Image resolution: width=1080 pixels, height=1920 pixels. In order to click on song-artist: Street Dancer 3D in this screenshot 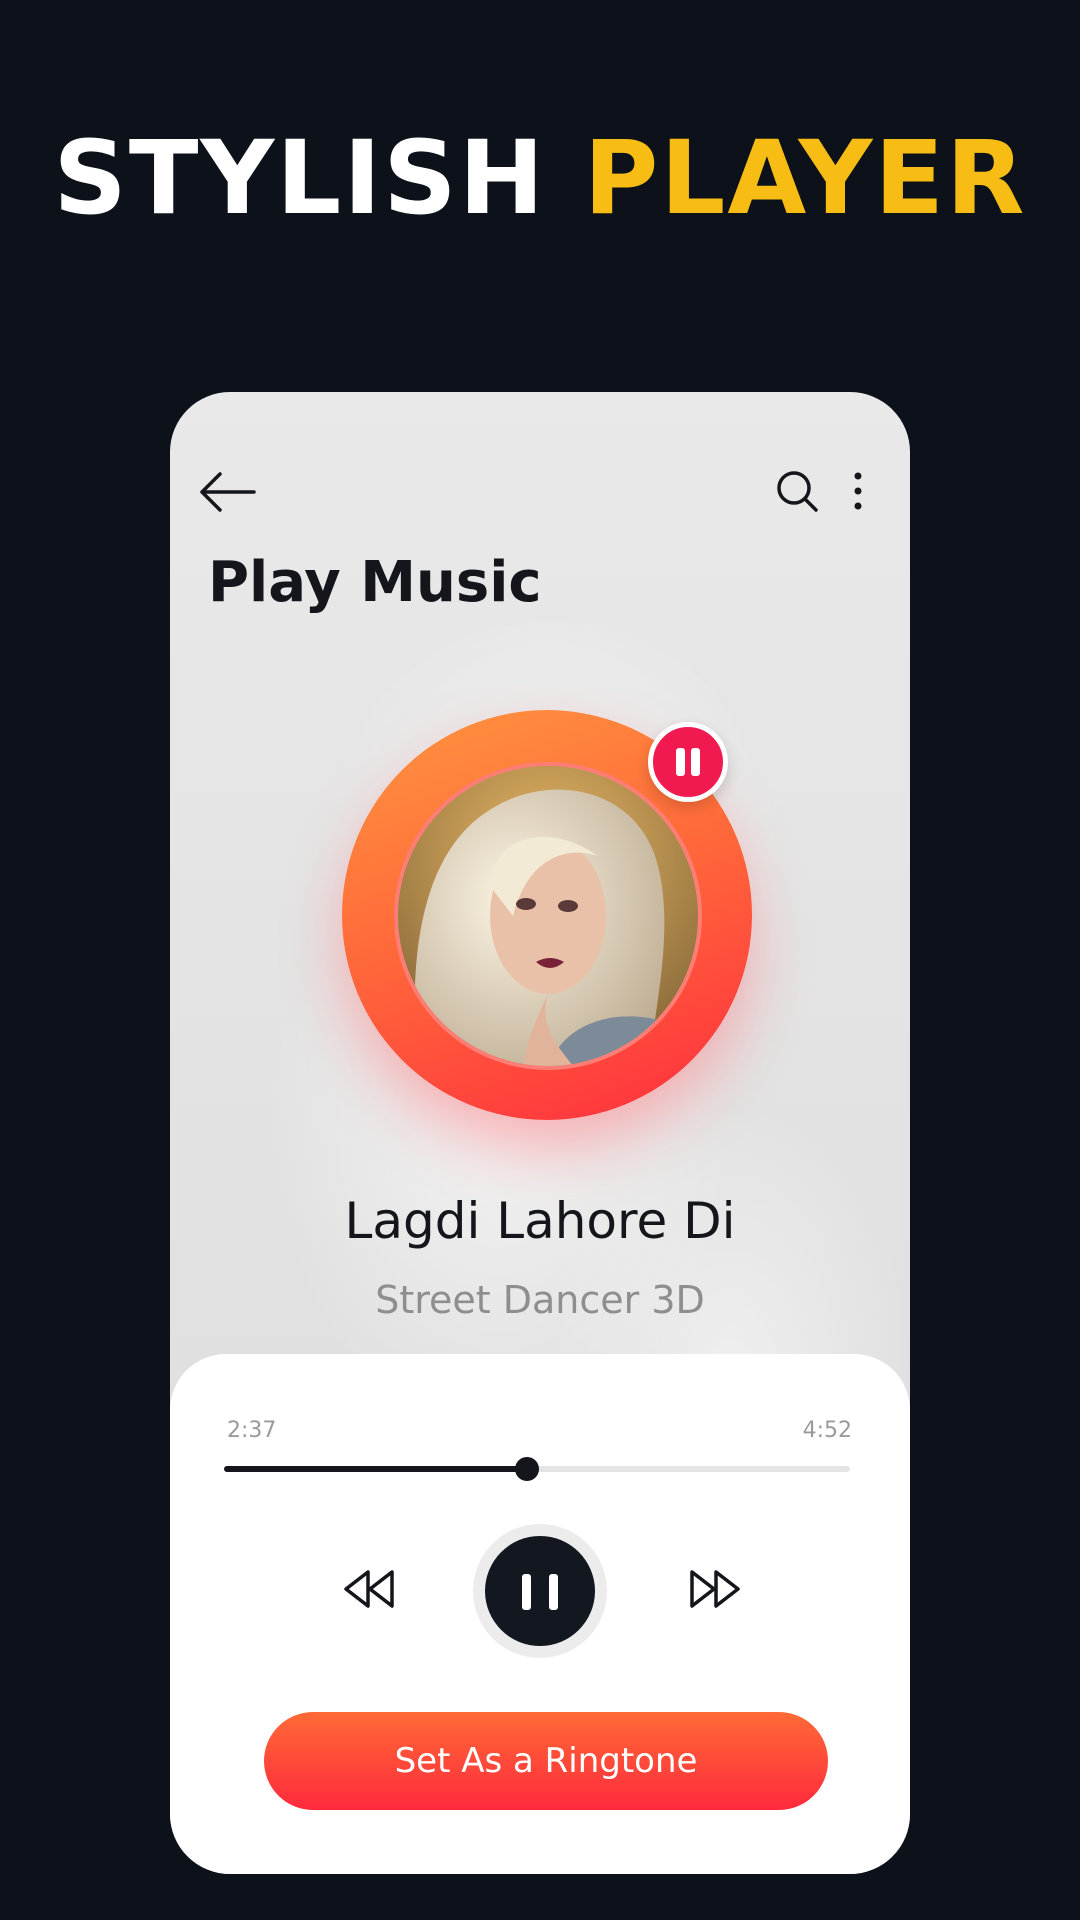, I will do `click(540, 1300)`.